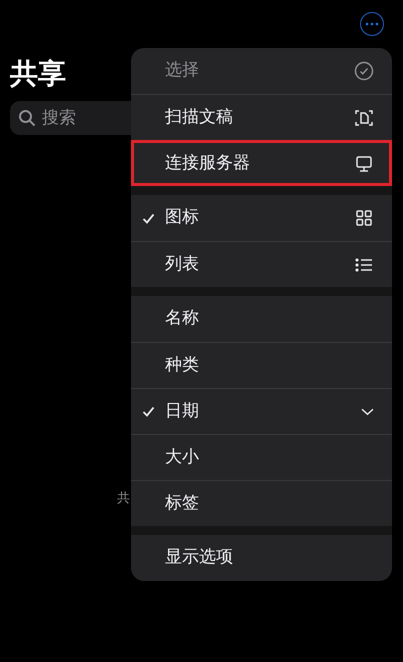  I want to click on menu-item: 日期, so click(261, 411).